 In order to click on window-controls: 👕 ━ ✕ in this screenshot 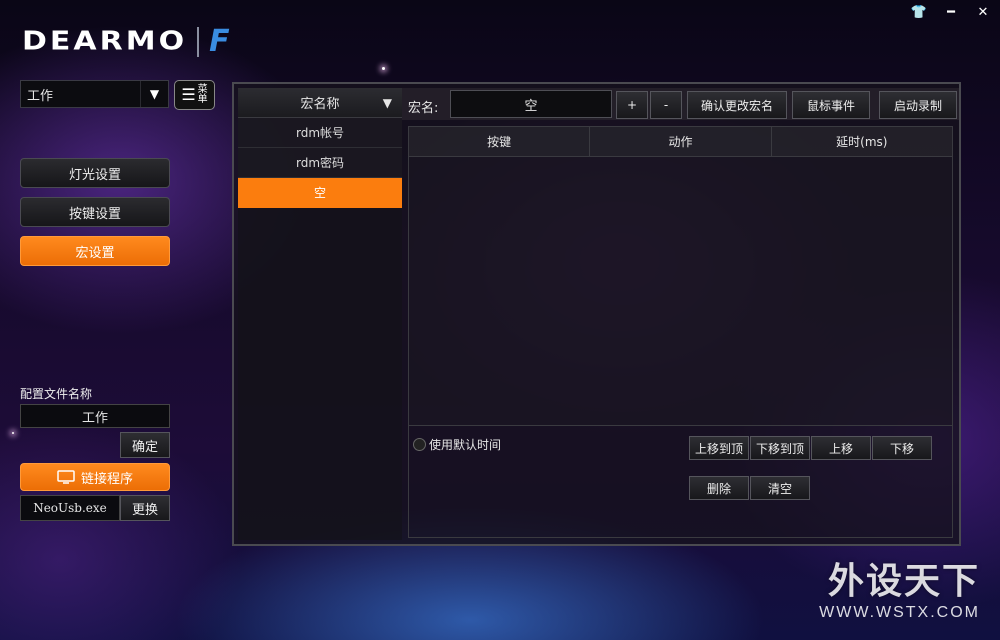, I will do `click(951, 12)`.